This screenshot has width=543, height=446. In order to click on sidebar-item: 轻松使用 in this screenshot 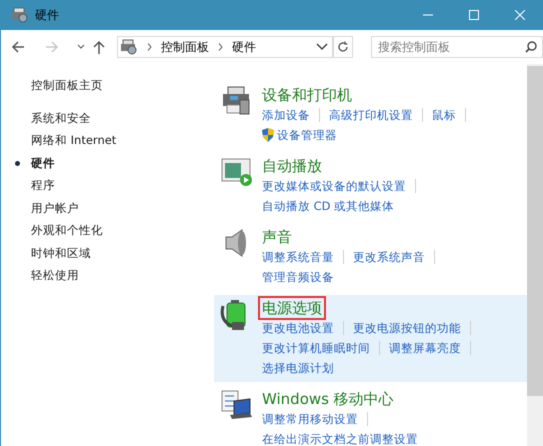, I will do `click(118, 275)`.